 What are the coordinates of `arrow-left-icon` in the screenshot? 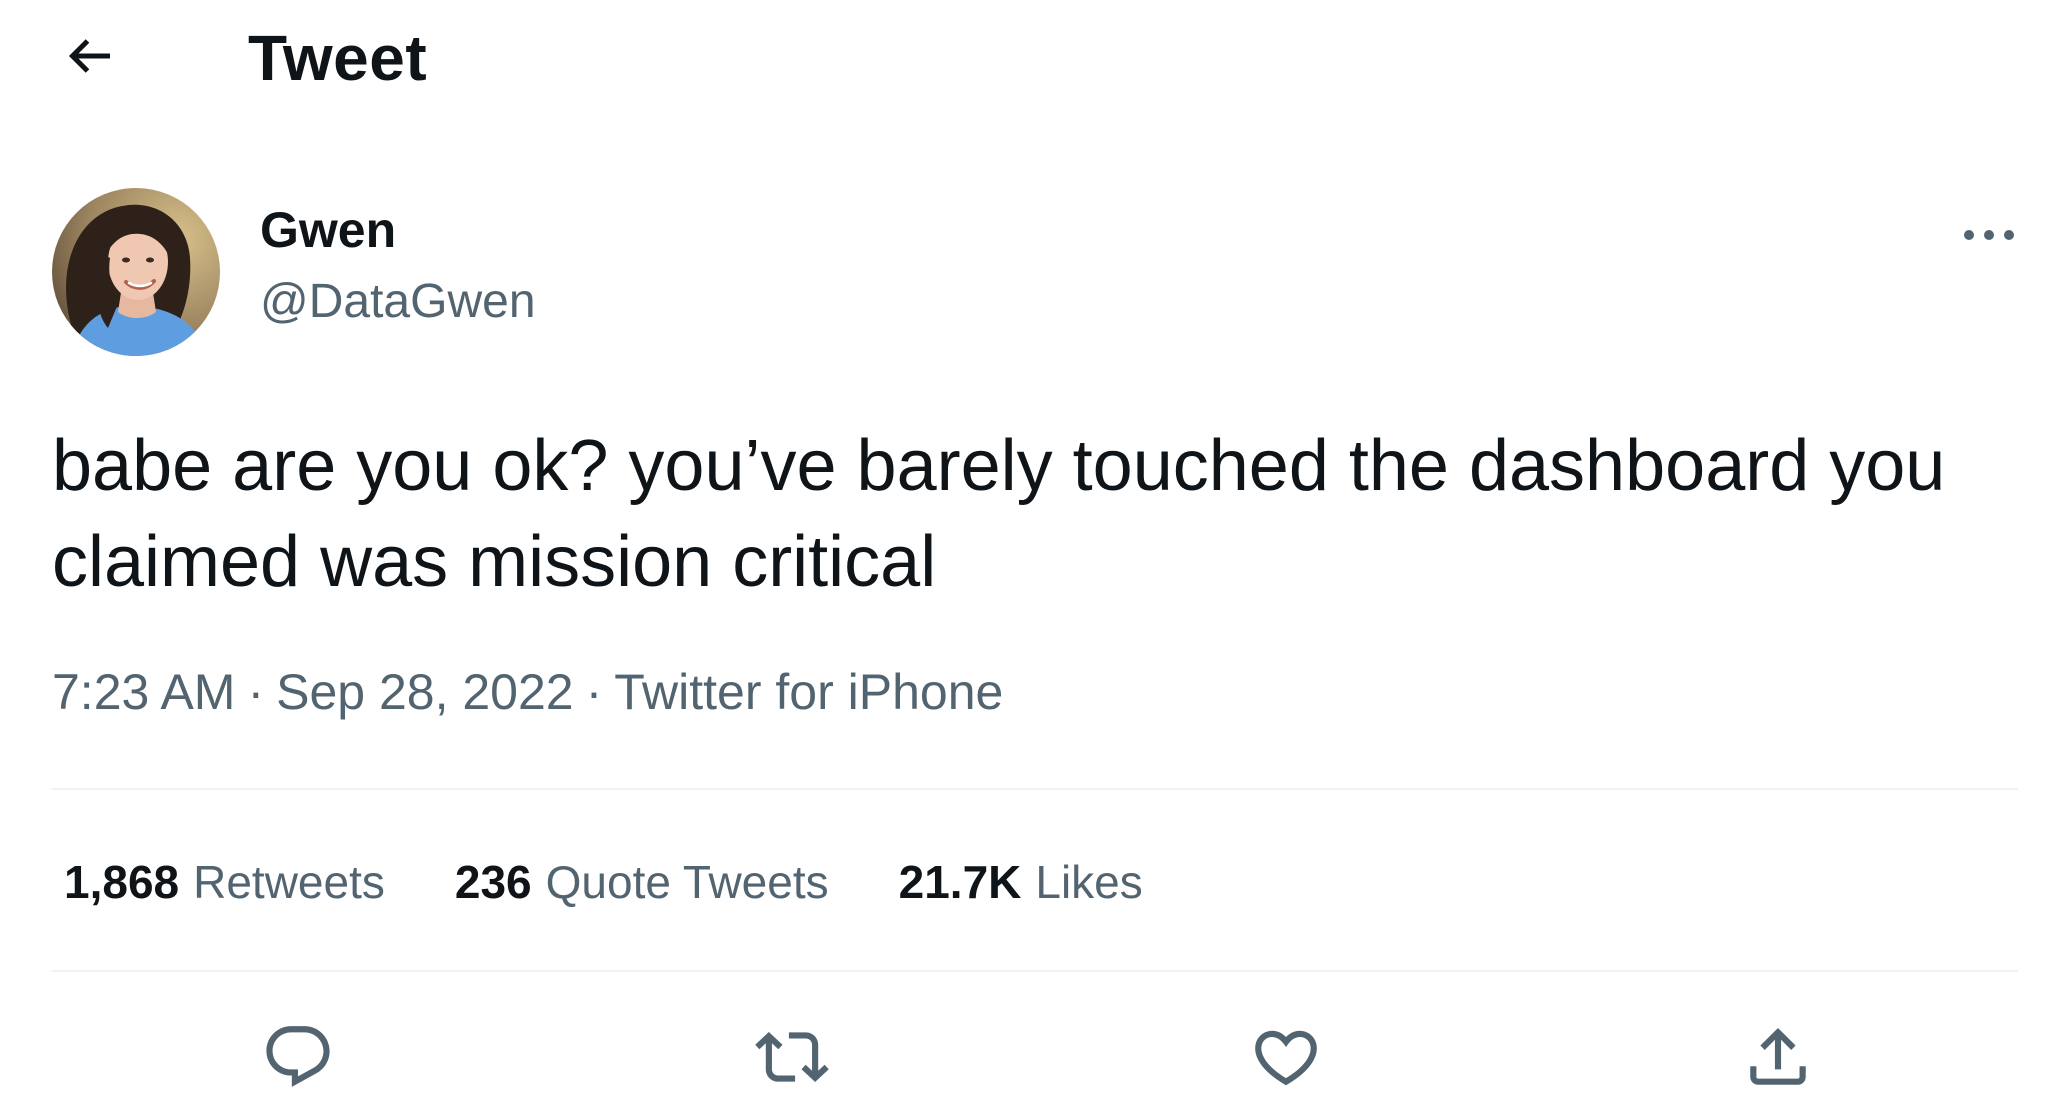 It's located at (89, 56).